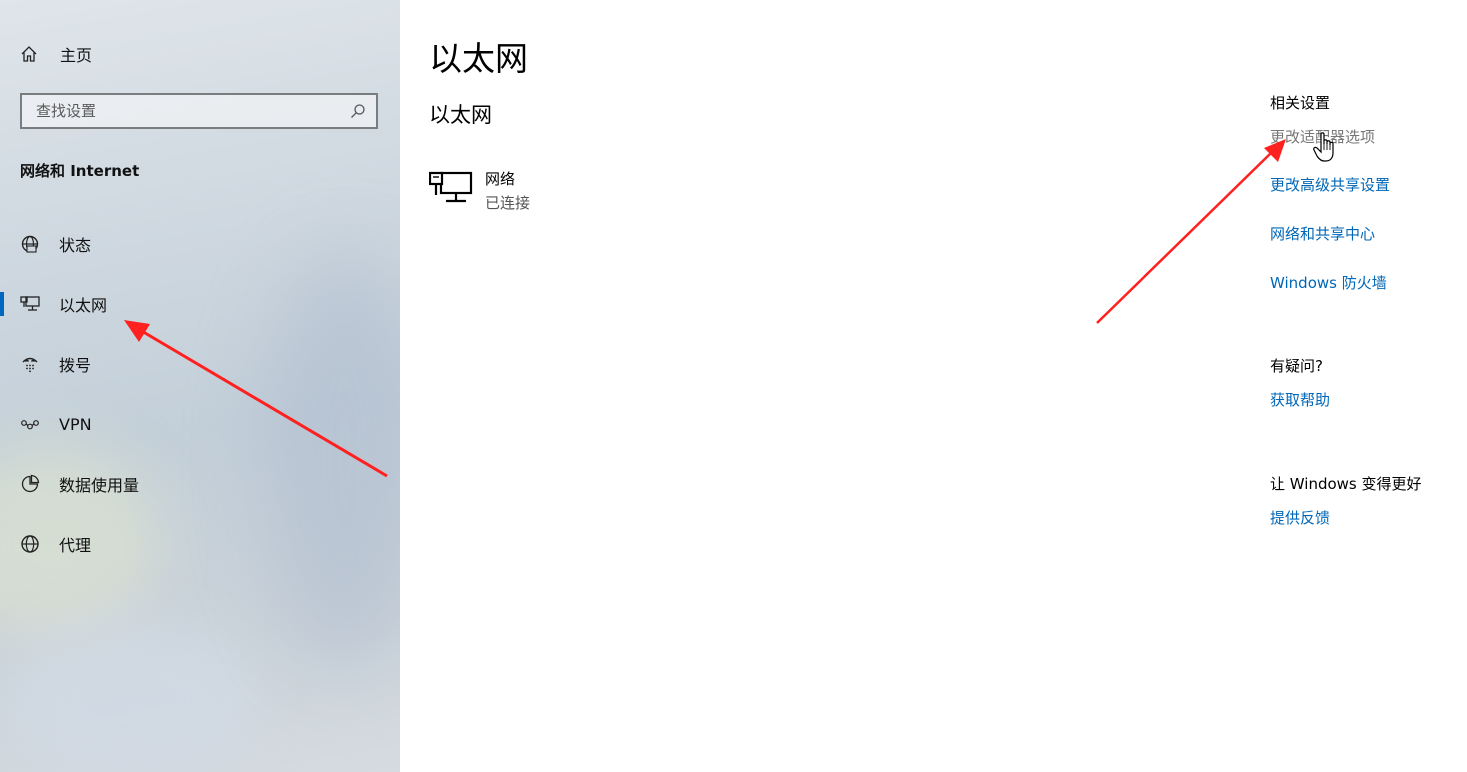 Image resolution: width=1467 pixels, height=772 pixels. Describe the element at coordinates (80, 171) in the screenshot. I see `section-title: 网络和 Internet` at that location.